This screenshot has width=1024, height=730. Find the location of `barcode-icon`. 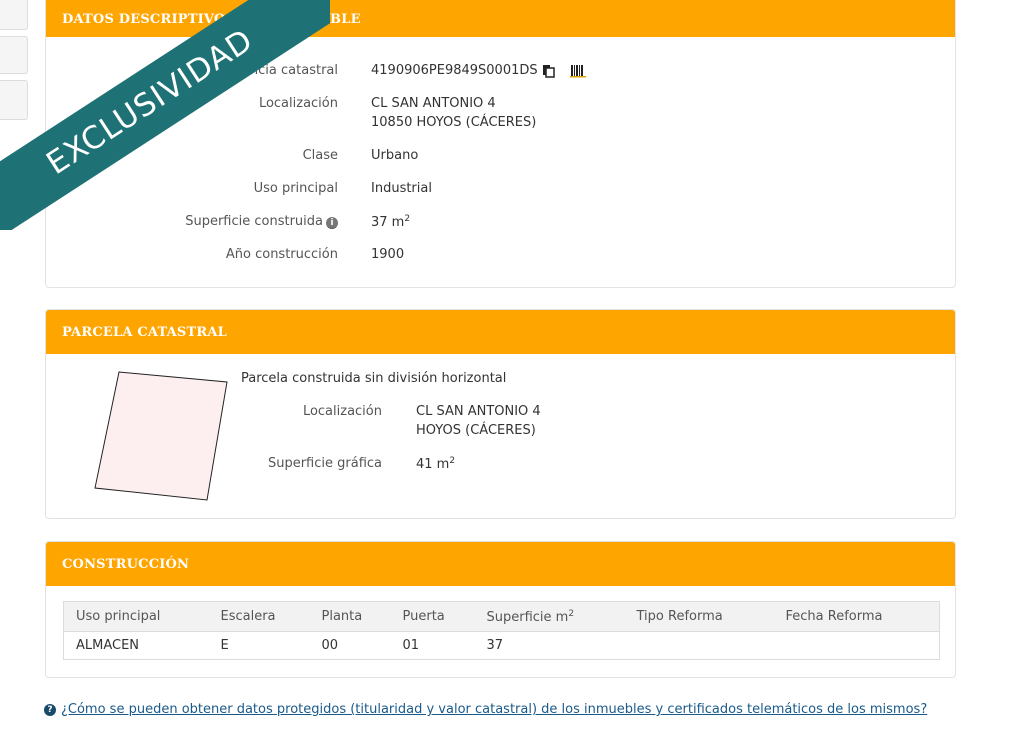

barcode-icon is located at coordinates (577, 71).